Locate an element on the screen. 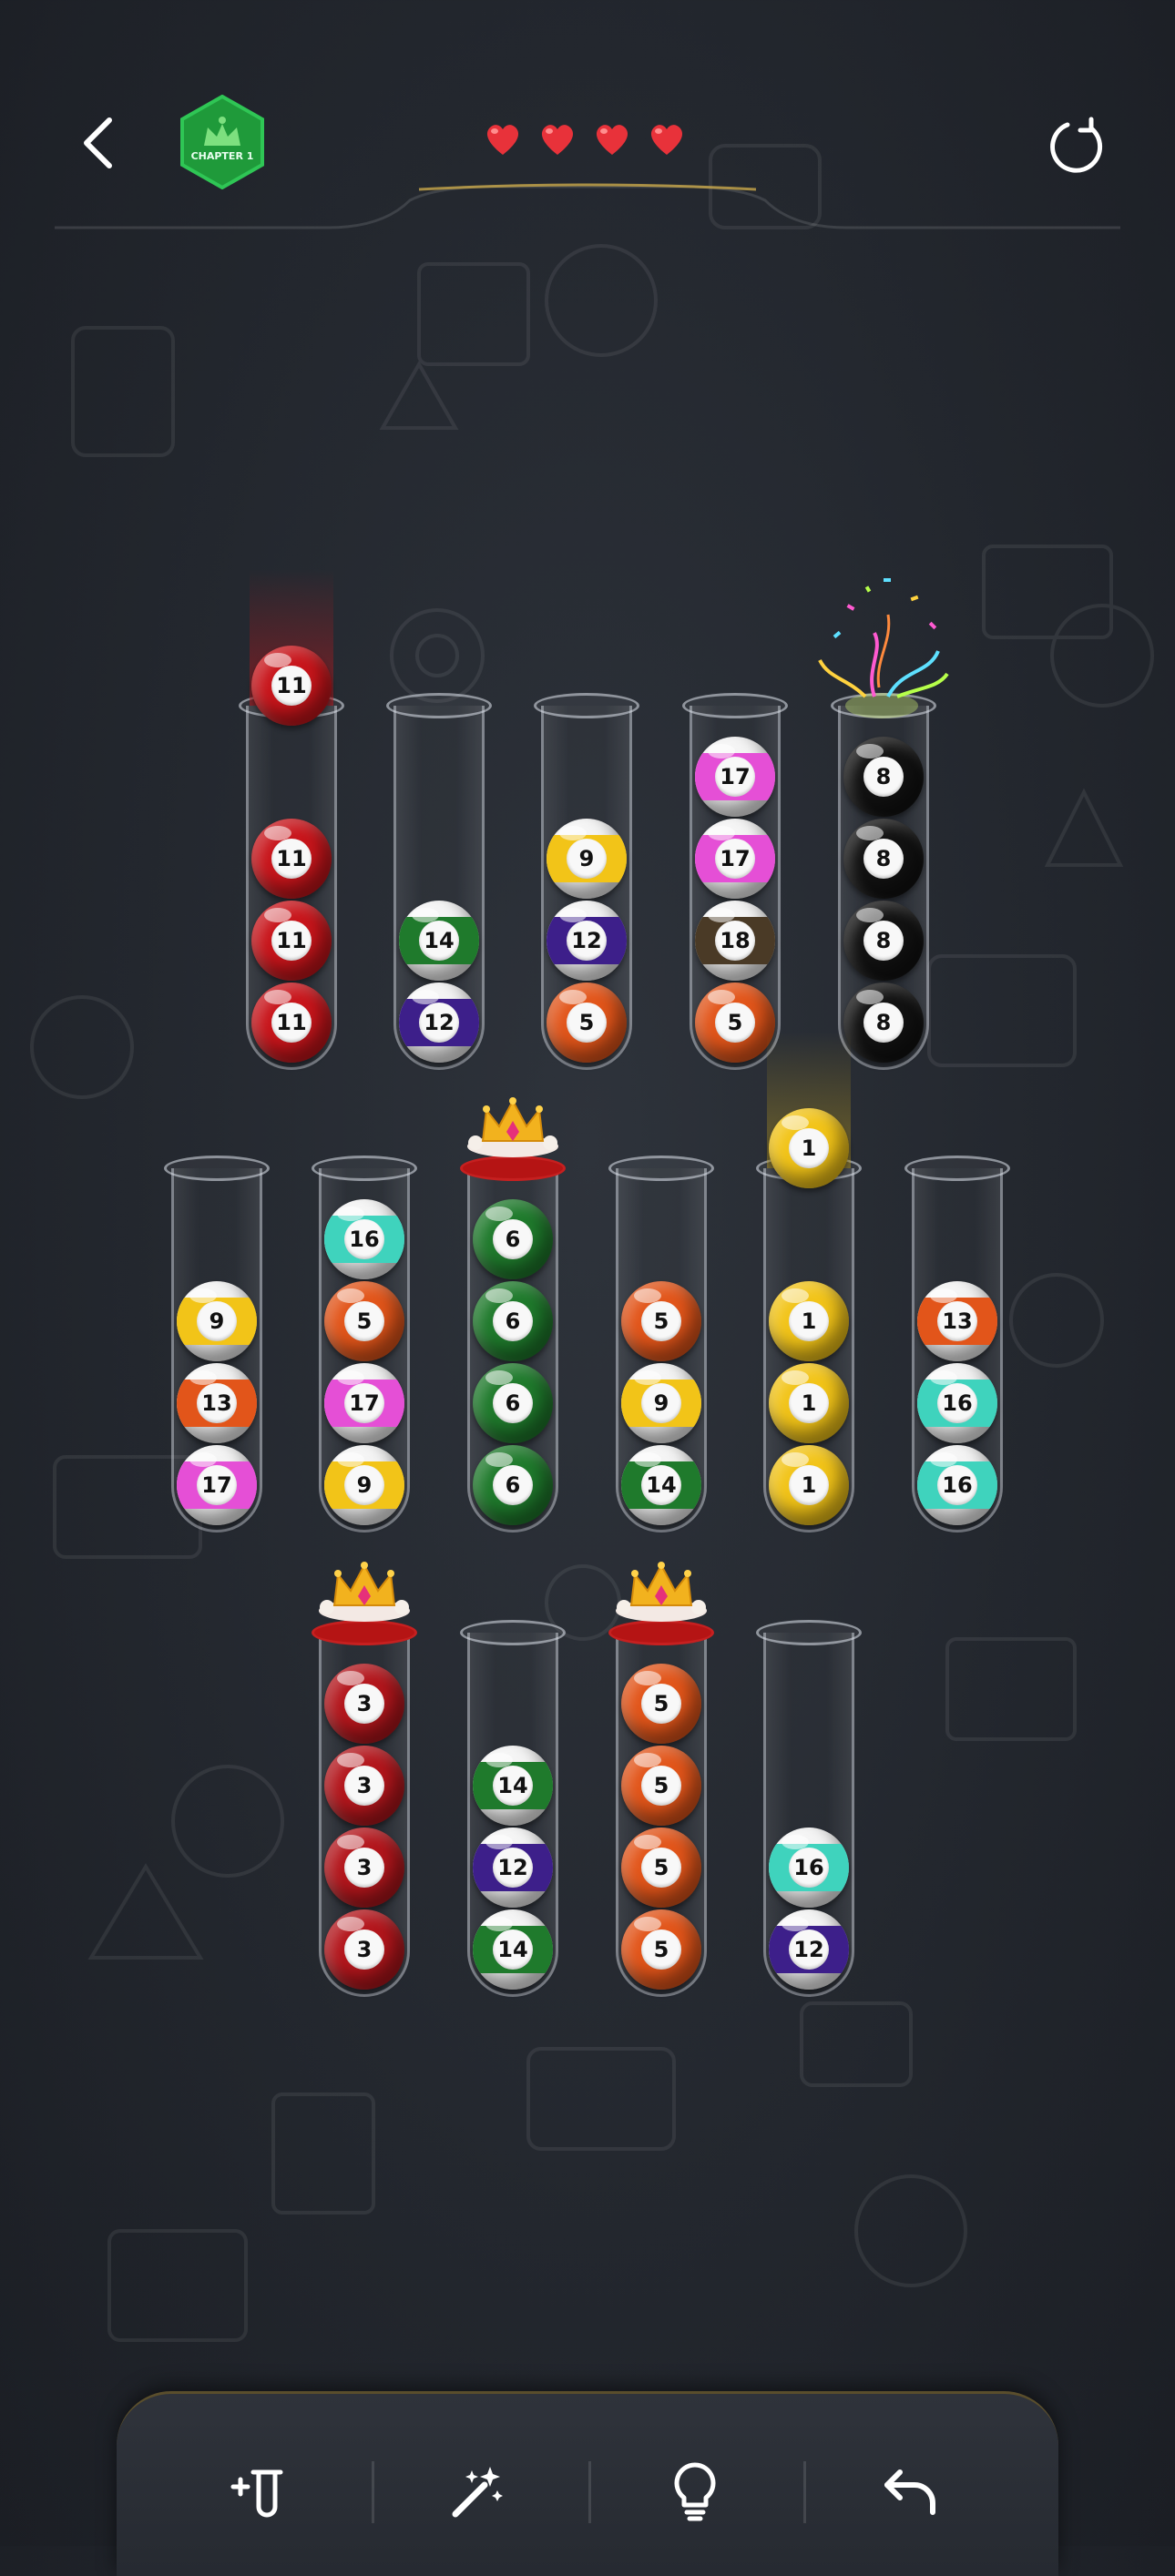  tube-3: 9 12 5 is located at coordinates (586, 881).